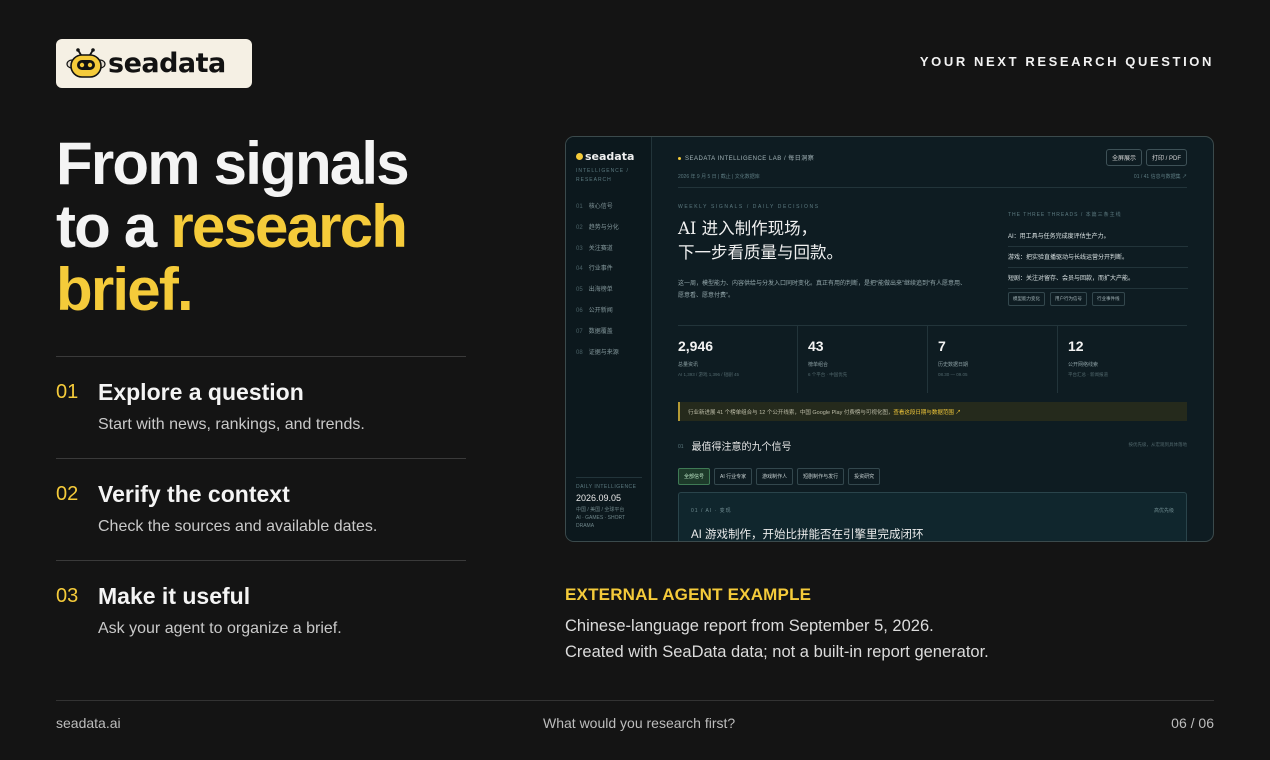  Describe the element at coordinates (818, 365) in the screenshot. I see `stat-label: 榜单组合` at that location.